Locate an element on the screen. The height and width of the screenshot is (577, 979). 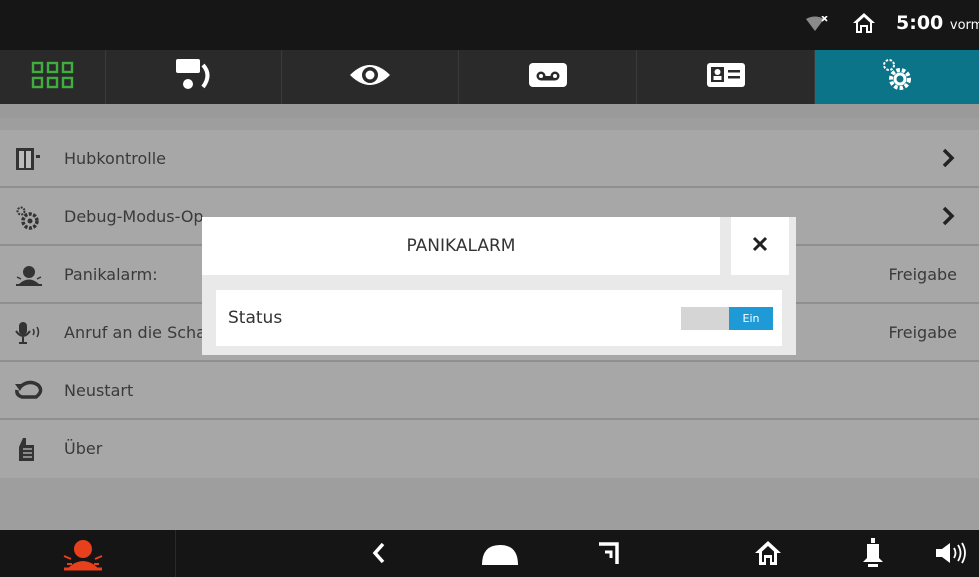
tab-camera-view is located at coordinates (370, 77).